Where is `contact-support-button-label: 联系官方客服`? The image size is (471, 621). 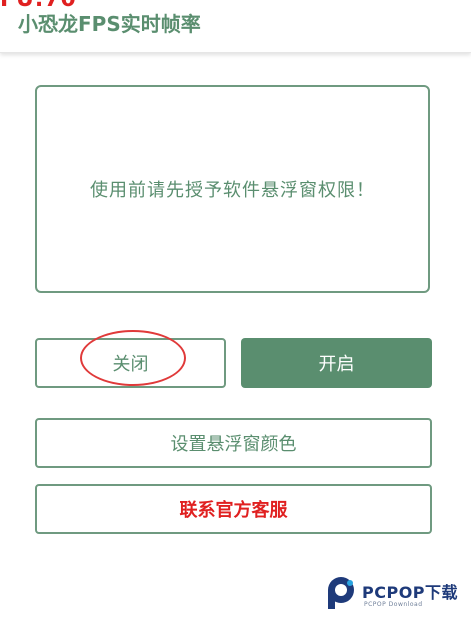
contact-support-button-label: 联系官方客服 is located at coordinates (233, 510).